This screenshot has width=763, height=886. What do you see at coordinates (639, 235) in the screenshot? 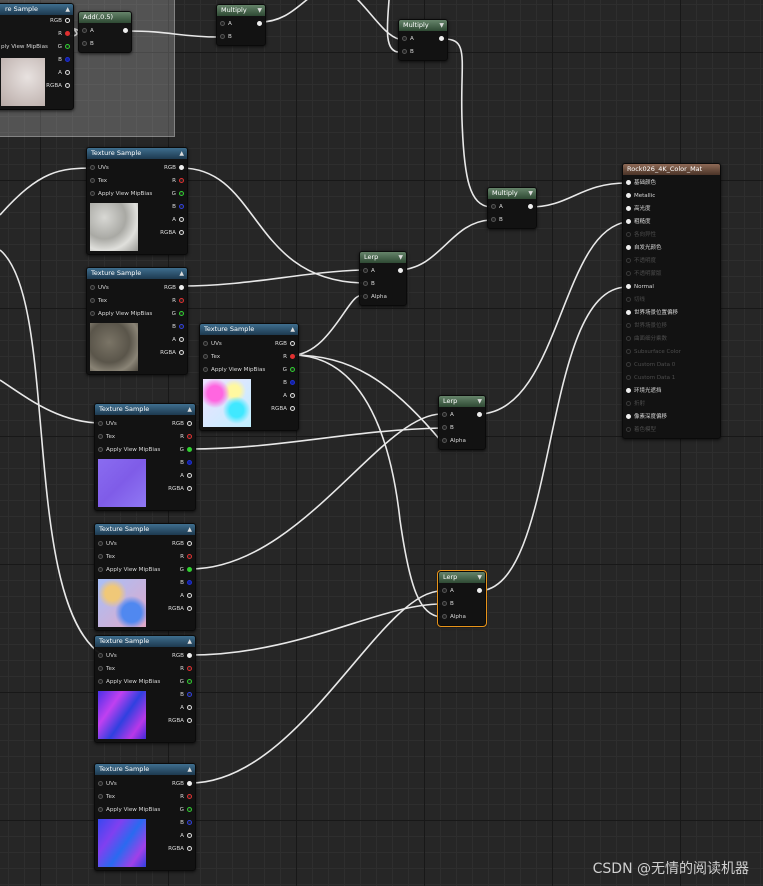
I see `material-input-pin-row: 各向异性` at bounding box center [639, 235].